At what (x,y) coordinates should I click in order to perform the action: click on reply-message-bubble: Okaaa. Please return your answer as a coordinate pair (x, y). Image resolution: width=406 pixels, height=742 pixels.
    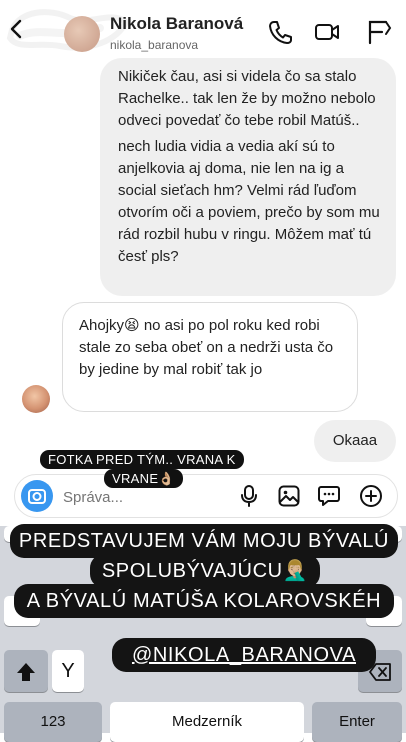
    Looking at the image, I should click on (355, 441).